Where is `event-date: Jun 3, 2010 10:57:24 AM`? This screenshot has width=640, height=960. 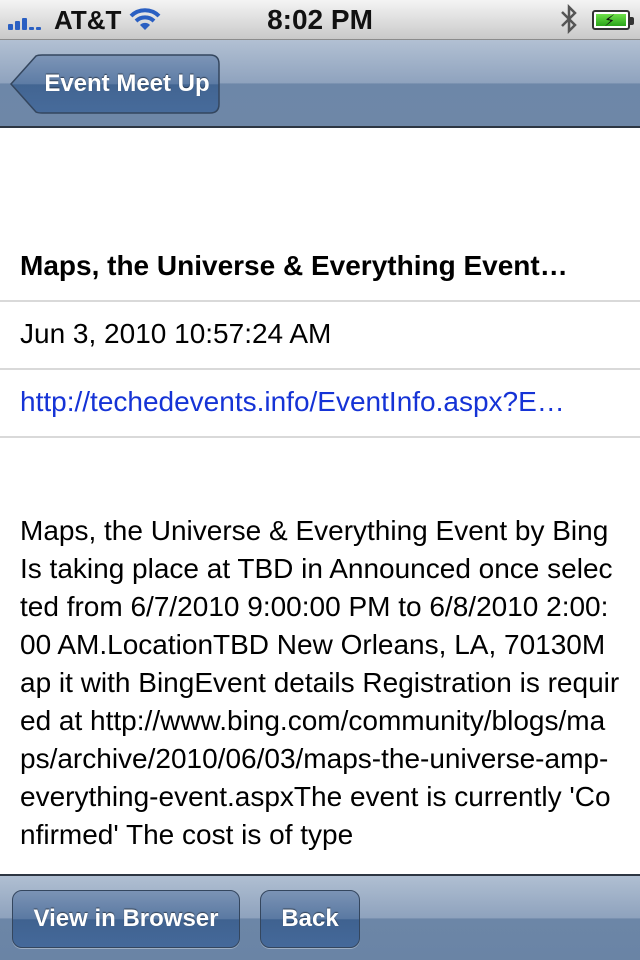
event-date: Jun 3, 2010 10:57:24 AM is located at coordinates (176, 333).